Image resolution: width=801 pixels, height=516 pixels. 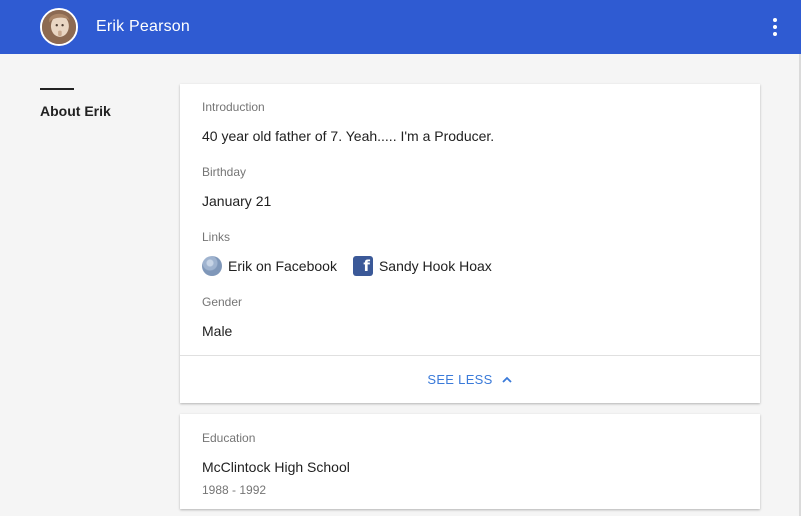 What do you see at coordinates (470, 253) in the screenshot?
I see `links-section: Links Erik on Facebook f Sandy Hook Hoax` at bounding box center [470, 253].